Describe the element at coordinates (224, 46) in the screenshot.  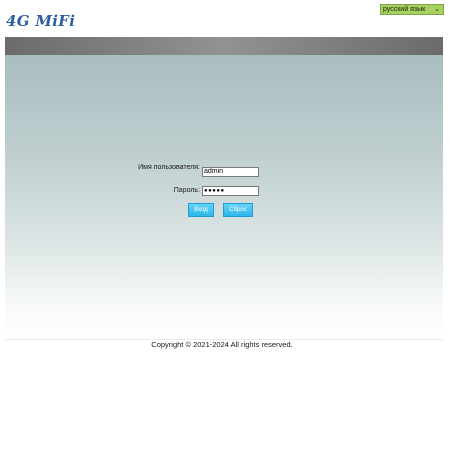
I see `header-bar` at that location.